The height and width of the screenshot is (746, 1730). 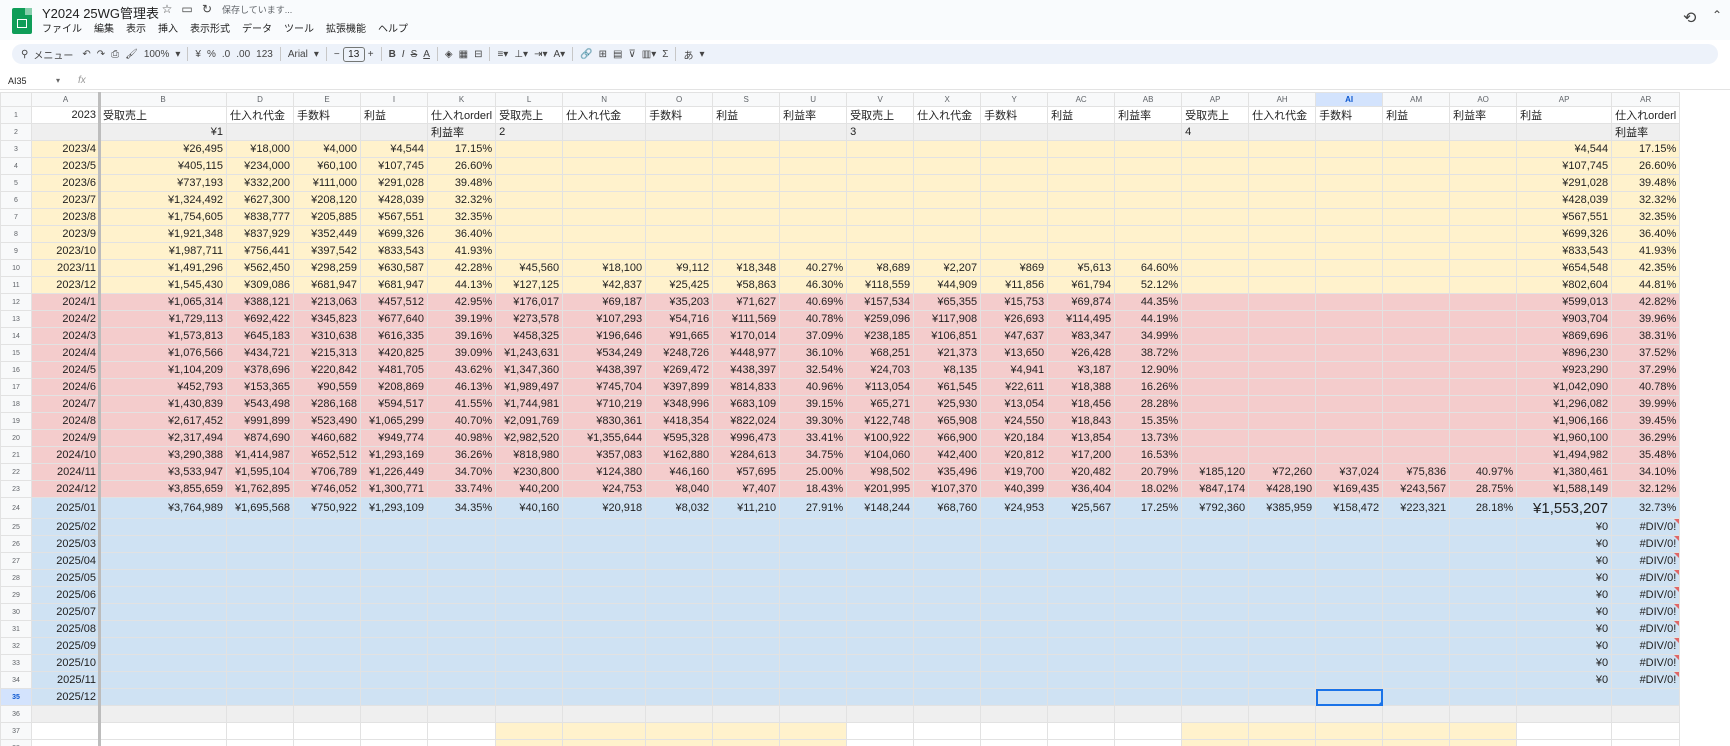 What do you see at coordinates (16, 183) in the screenshot?
I see `row-header: 5` at bounding box center [16, 183].